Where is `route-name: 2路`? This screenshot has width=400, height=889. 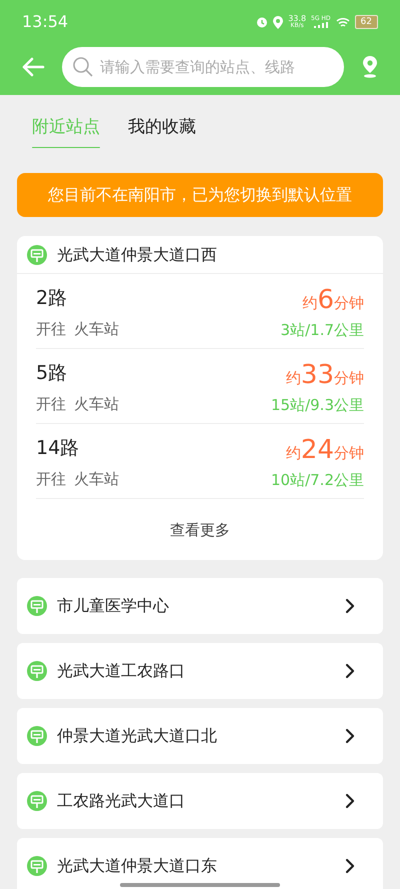
route-name: 2路 is located at coordinates (52, 298).